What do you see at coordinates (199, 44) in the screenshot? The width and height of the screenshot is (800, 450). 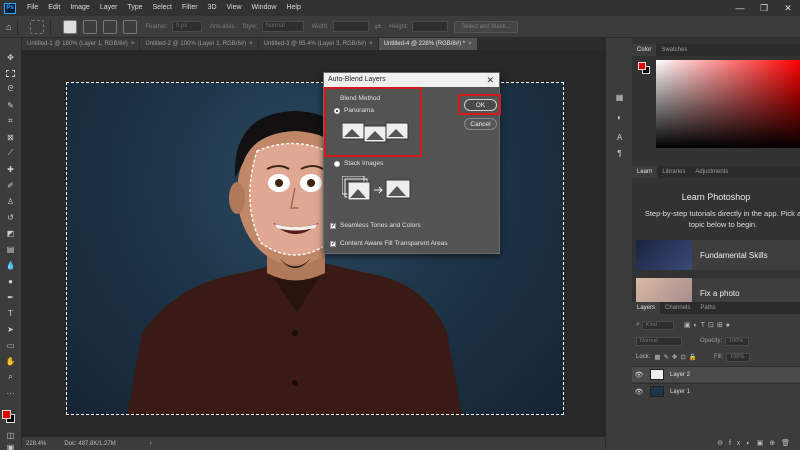 I see `tab-untitled-2: Untitled-2 @ 100% (Layer 1, RGB/8#) ×` at bounding box center [199, 44].